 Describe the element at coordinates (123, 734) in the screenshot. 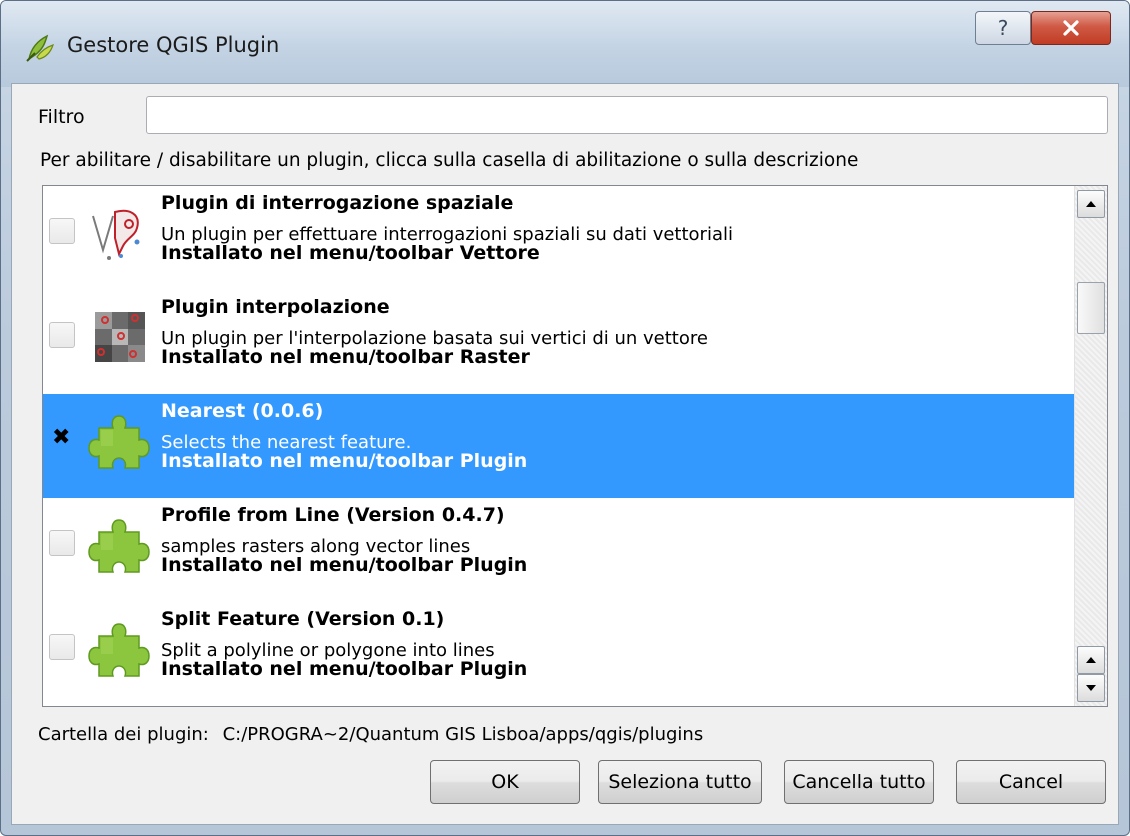

I see `plugin-folder-caption: Cartella dei plugin:` at that location.